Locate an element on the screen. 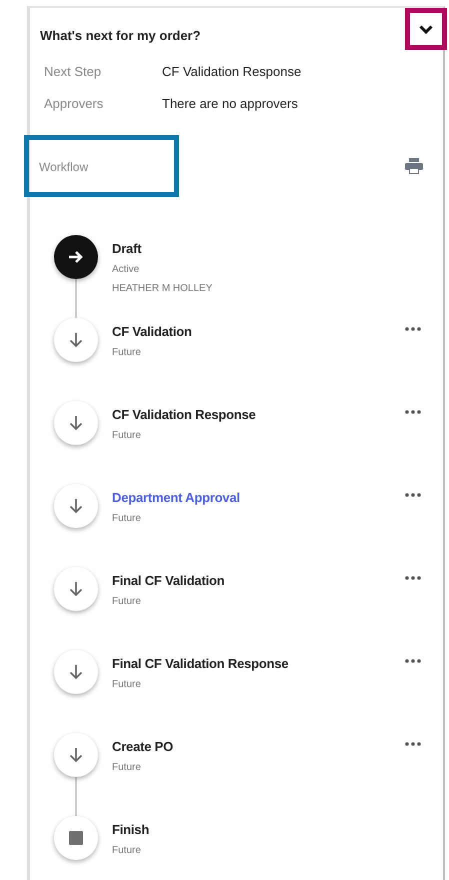  step-title: CF Validation is located at coordinates (152, 332).